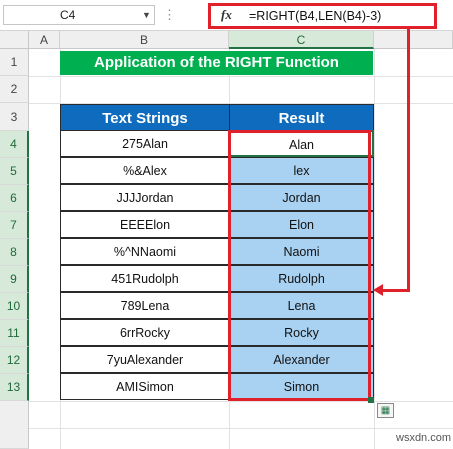  What do you see at coordinates (216, 63) in the screenshot?
I see `title-banner: Application of the RIGHT Function` at bounding box center [216, 63].